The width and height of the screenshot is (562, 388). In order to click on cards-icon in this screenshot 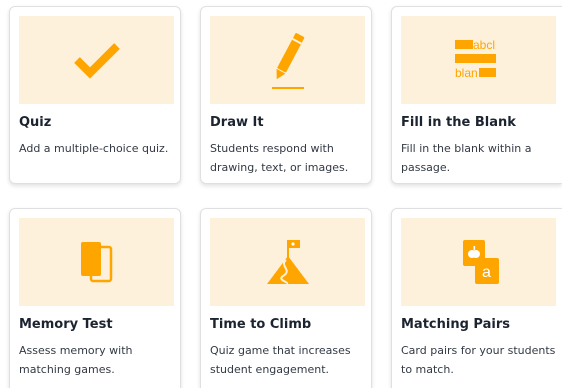, I will do `click(96, 262)`.